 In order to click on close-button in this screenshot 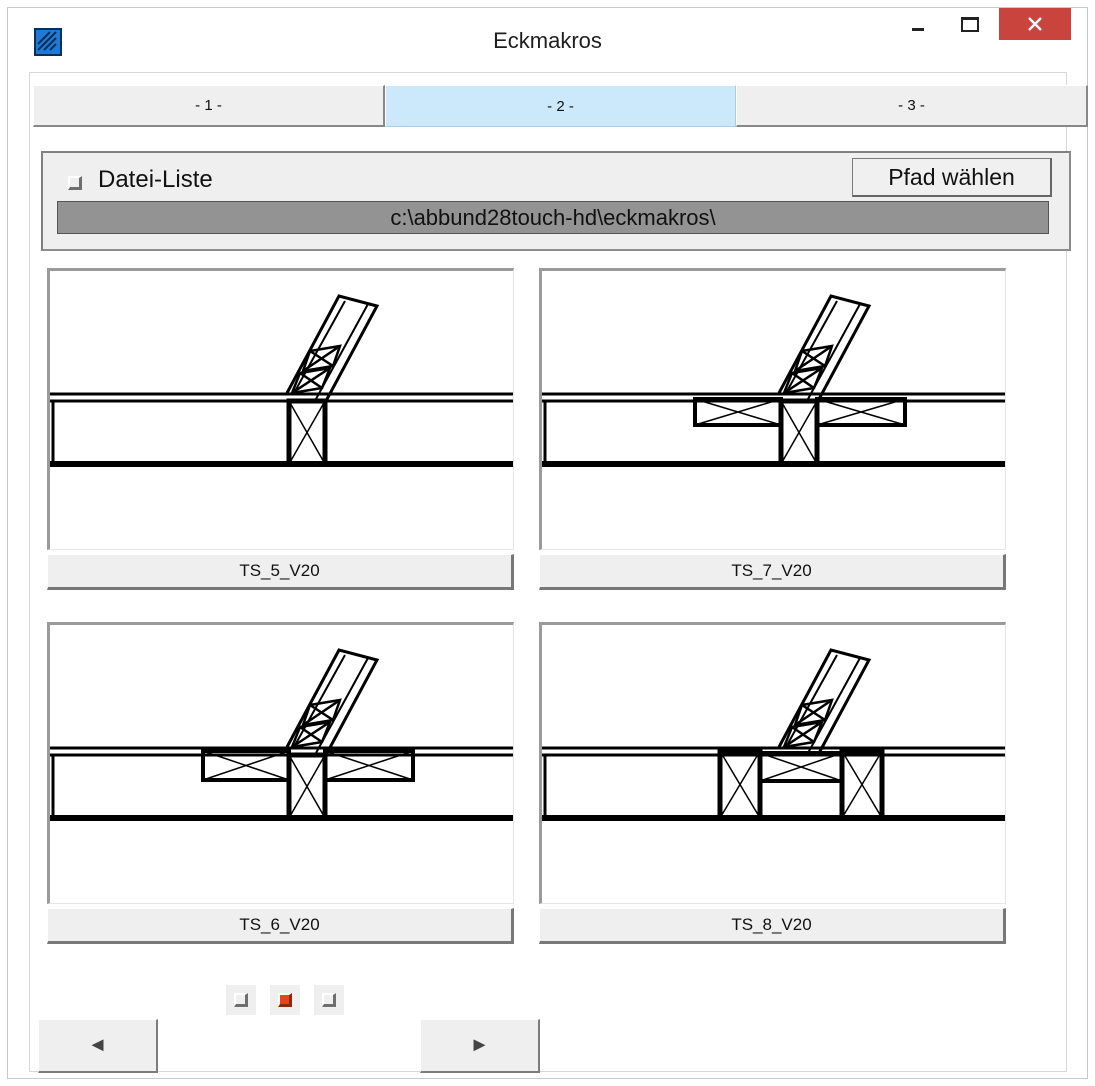, I will do `click(1035, 24)`.